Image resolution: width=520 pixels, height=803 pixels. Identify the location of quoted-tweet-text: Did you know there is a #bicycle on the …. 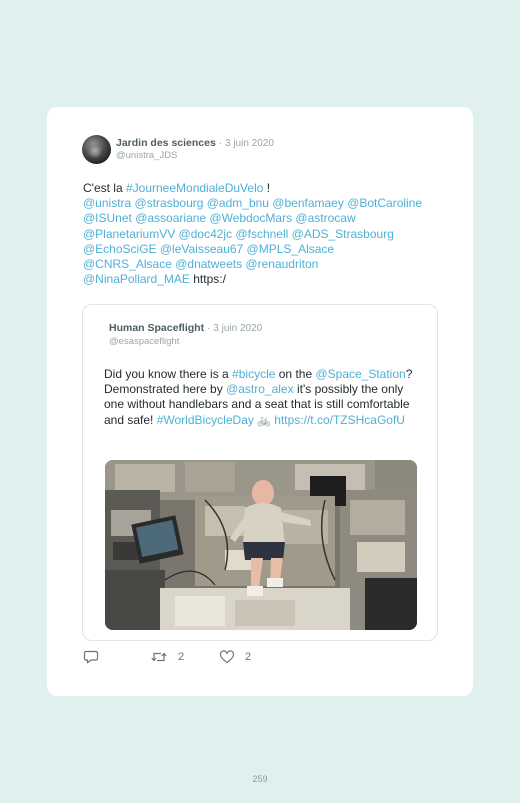
(264, 398).